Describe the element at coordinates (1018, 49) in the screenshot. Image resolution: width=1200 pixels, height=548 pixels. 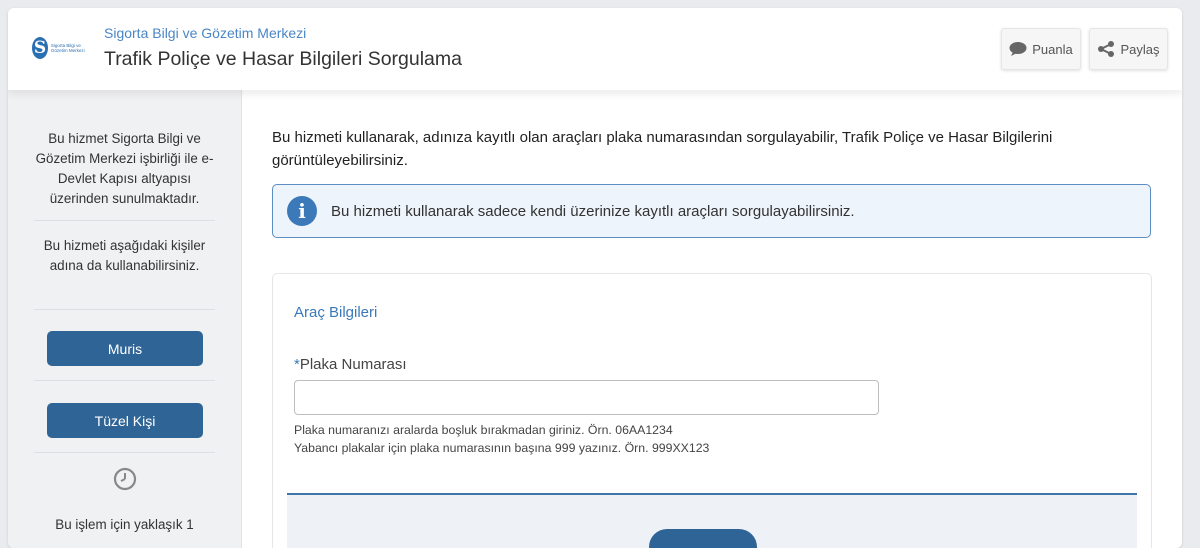
I see `speech-bubble-icon` at that location.